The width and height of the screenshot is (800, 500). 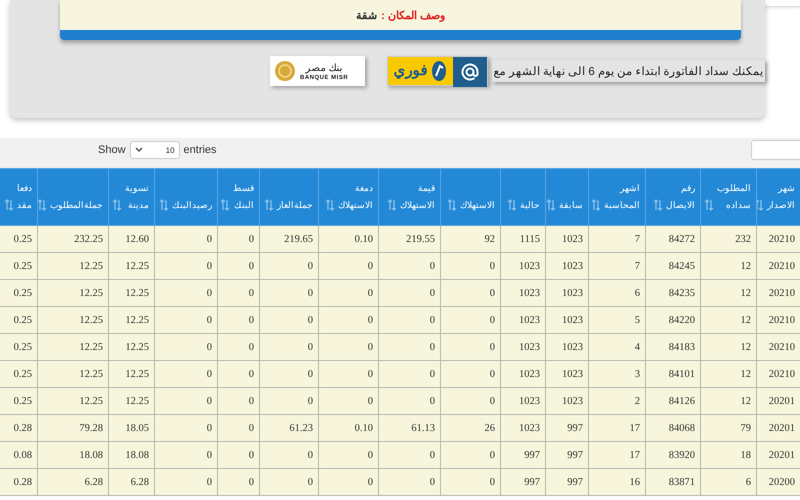 What do you see at coordinates (617, 455) in the screenshot?
I see `table-cell: 17` at bounding box center [617, 455].